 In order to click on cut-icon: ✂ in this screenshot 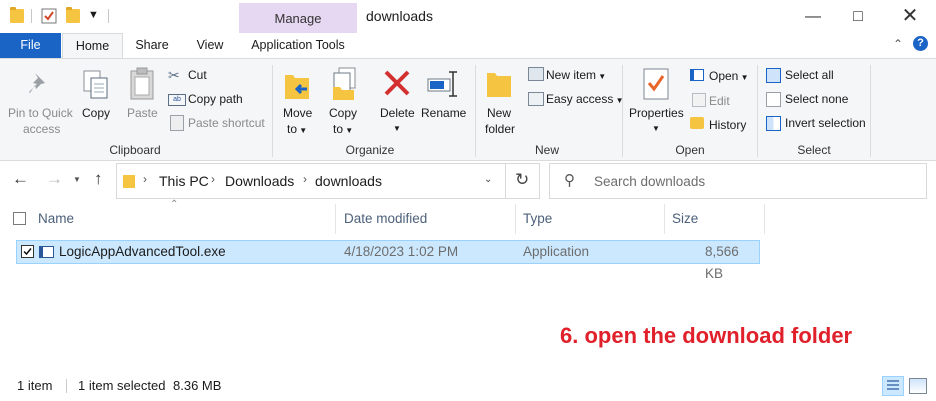, I will do `click(174, 75)`.